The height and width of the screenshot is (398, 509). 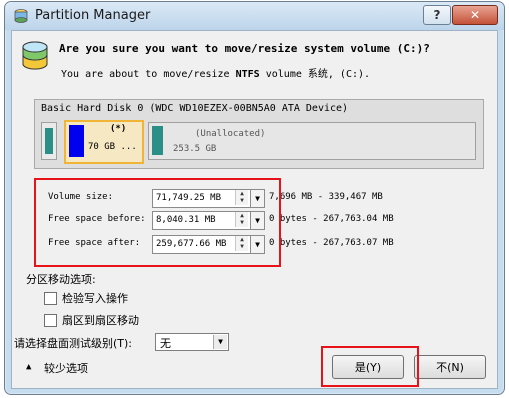 I want to click on partition-manager-icon, so click(x=21, y=16).